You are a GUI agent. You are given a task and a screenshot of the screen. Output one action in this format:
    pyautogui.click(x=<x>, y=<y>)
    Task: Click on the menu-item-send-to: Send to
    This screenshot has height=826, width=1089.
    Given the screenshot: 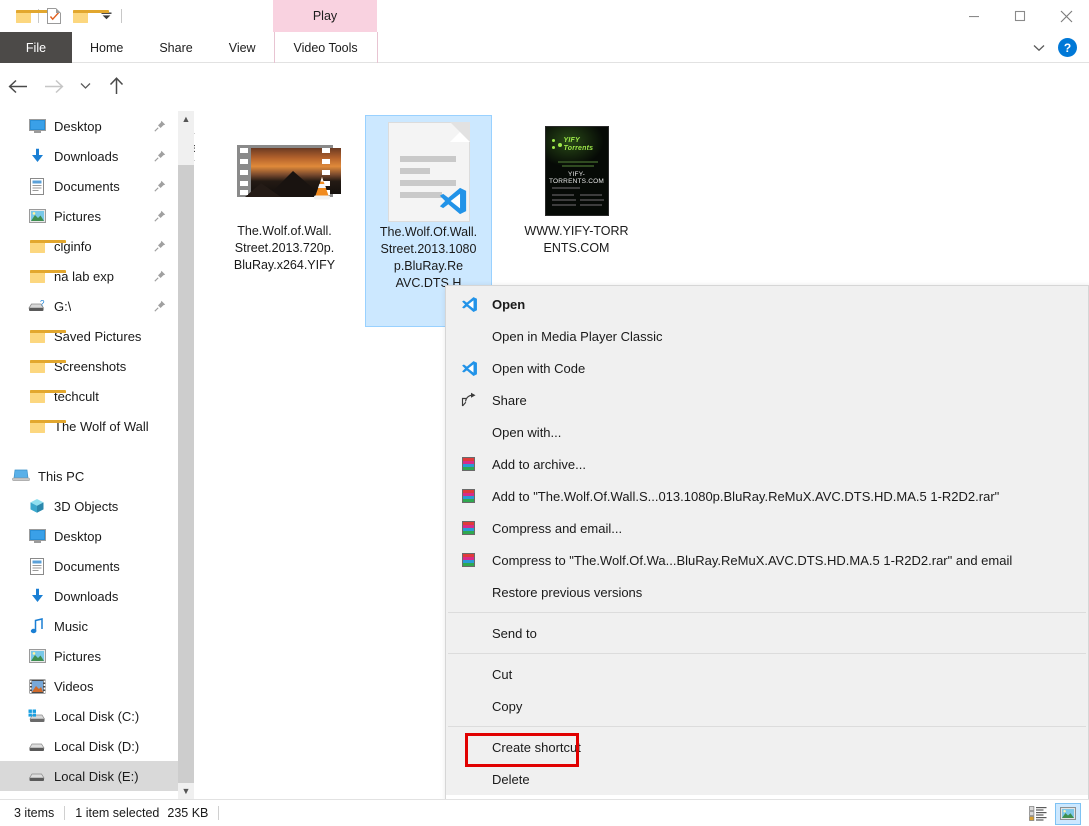 What is the action you would take?
    pyautogui.click(x=767, y=633)
    